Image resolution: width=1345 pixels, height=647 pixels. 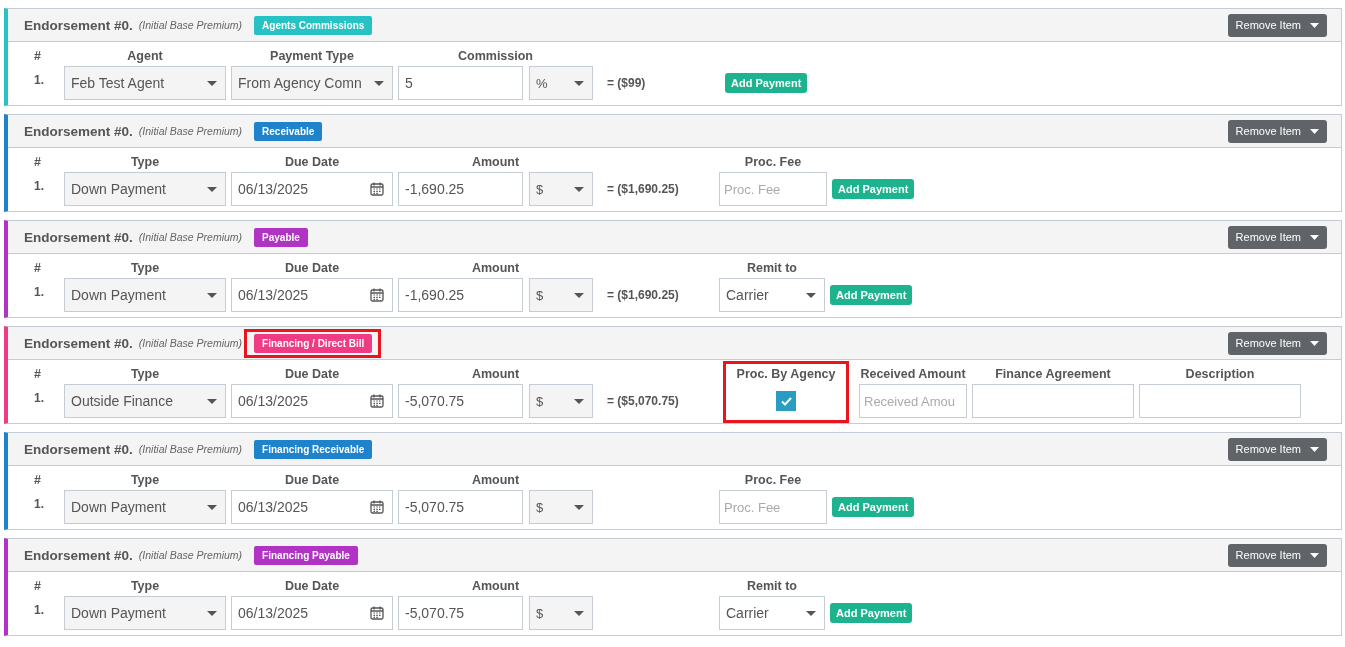 What do you see at coordinates (772, 268) in the screenshot?
I see `column-header: Remit to` at bounding box center [772, 268].